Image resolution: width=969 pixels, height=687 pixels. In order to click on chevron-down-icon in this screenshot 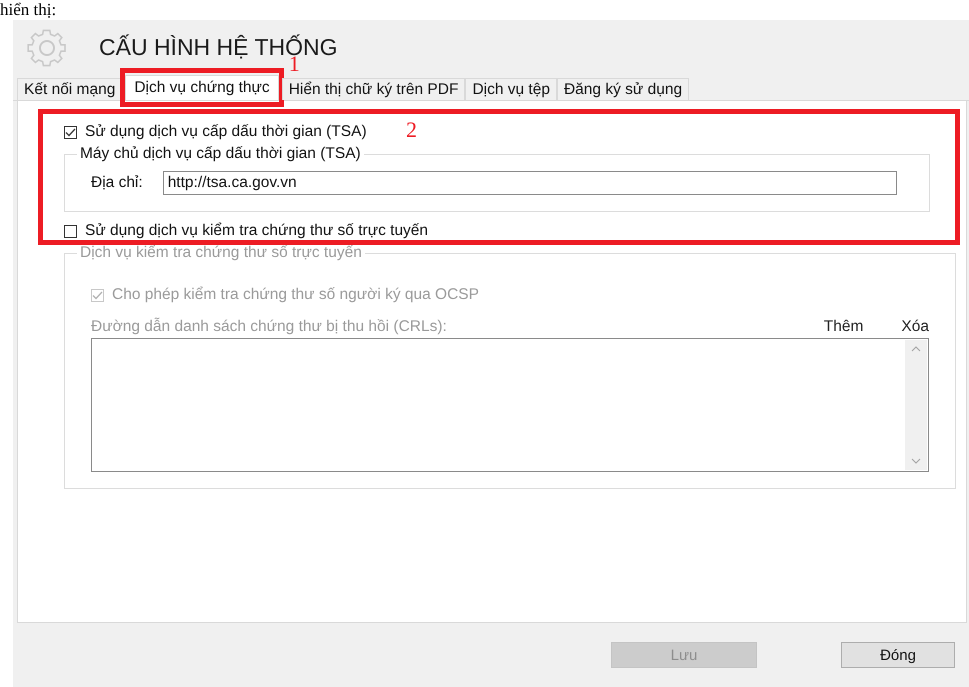, I will do `click(916, 461)`.